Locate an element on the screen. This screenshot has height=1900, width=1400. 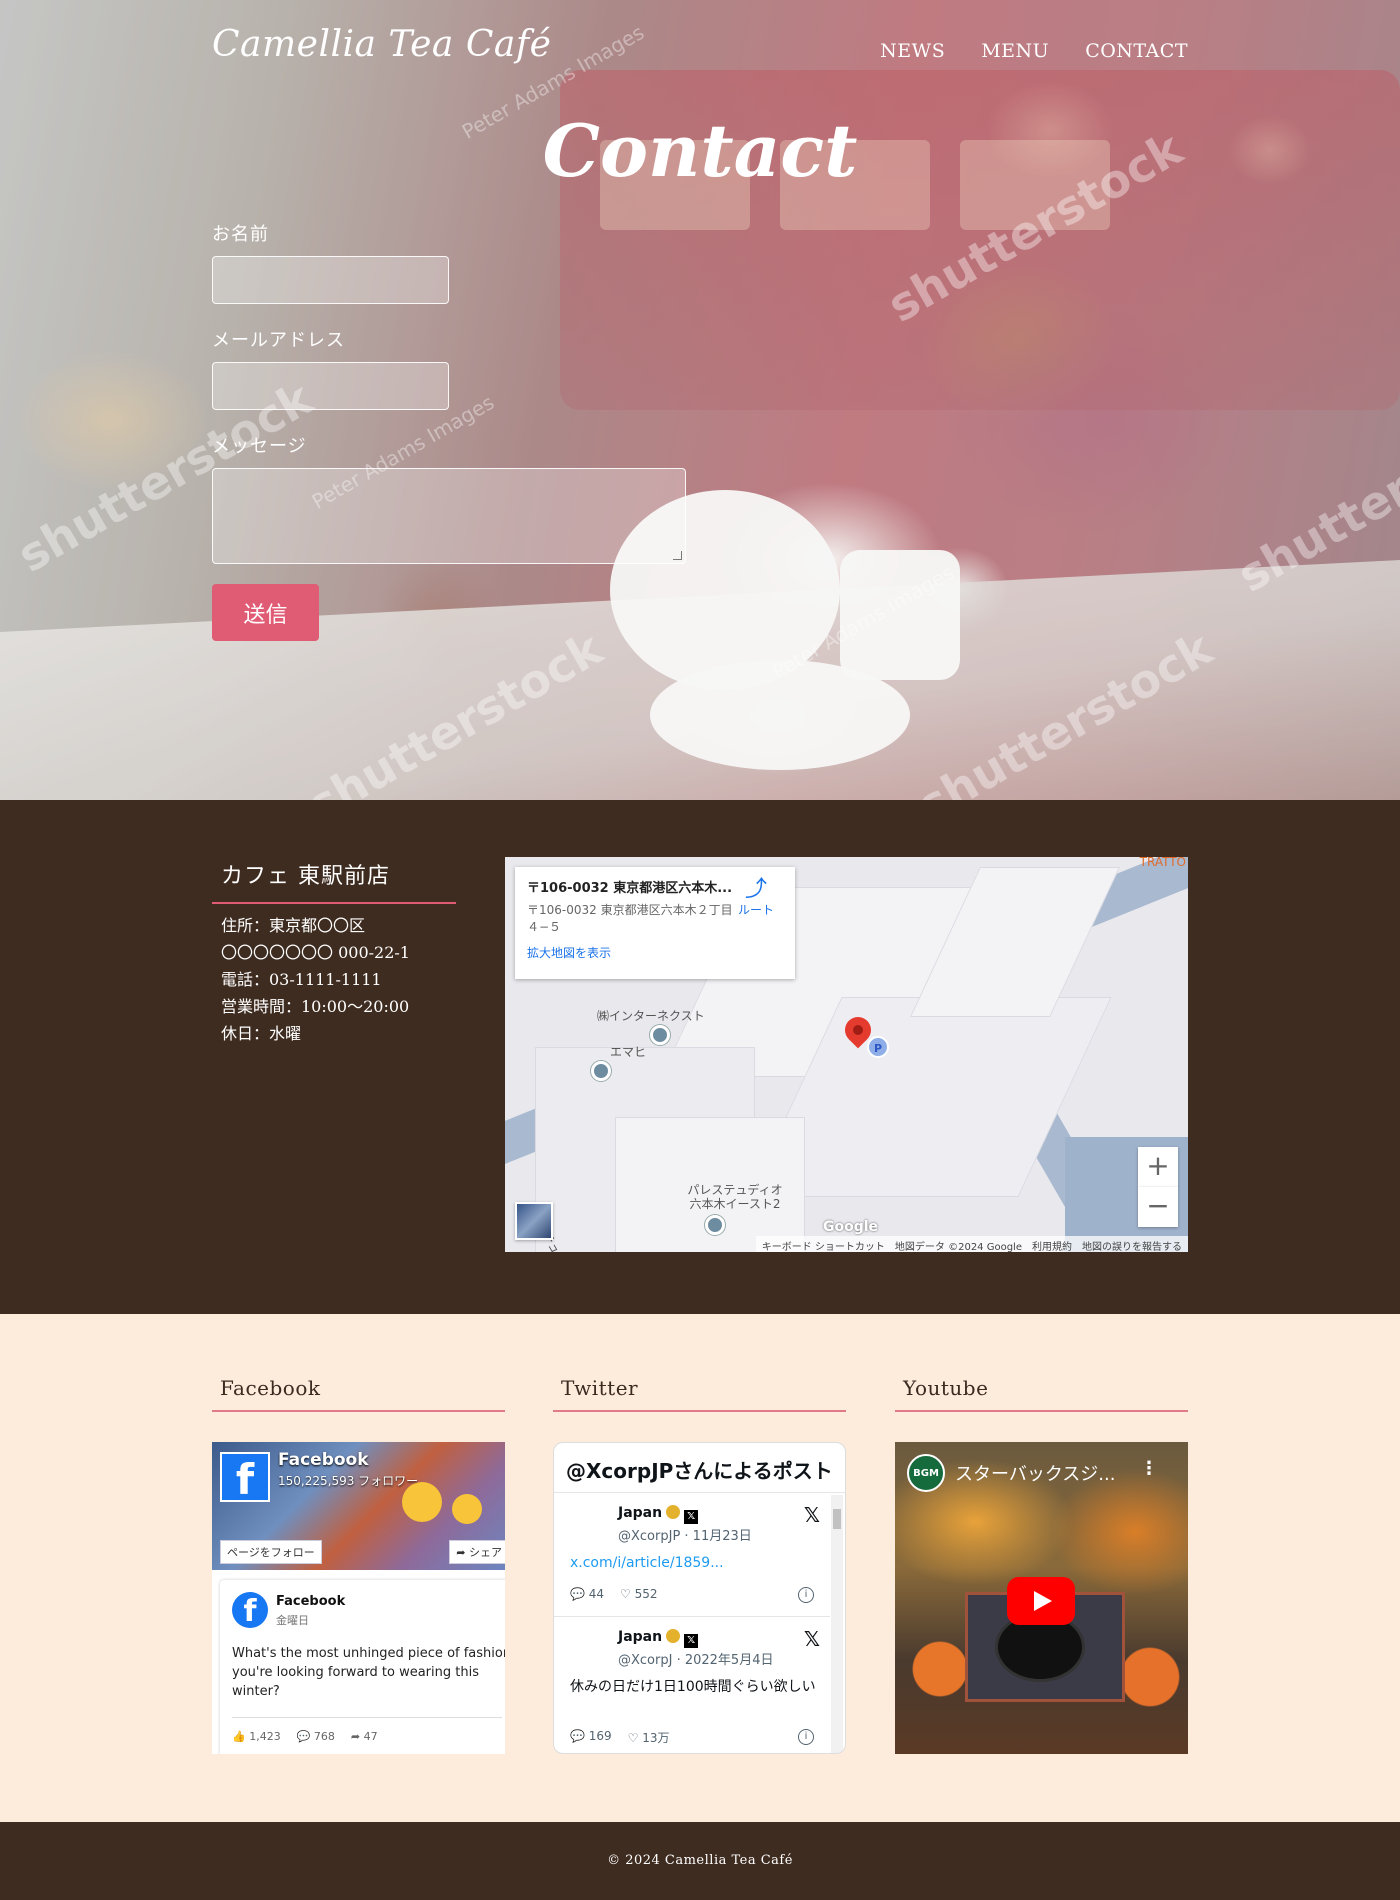
zoom-in-button: + is located at coordinates (1158, 1167).